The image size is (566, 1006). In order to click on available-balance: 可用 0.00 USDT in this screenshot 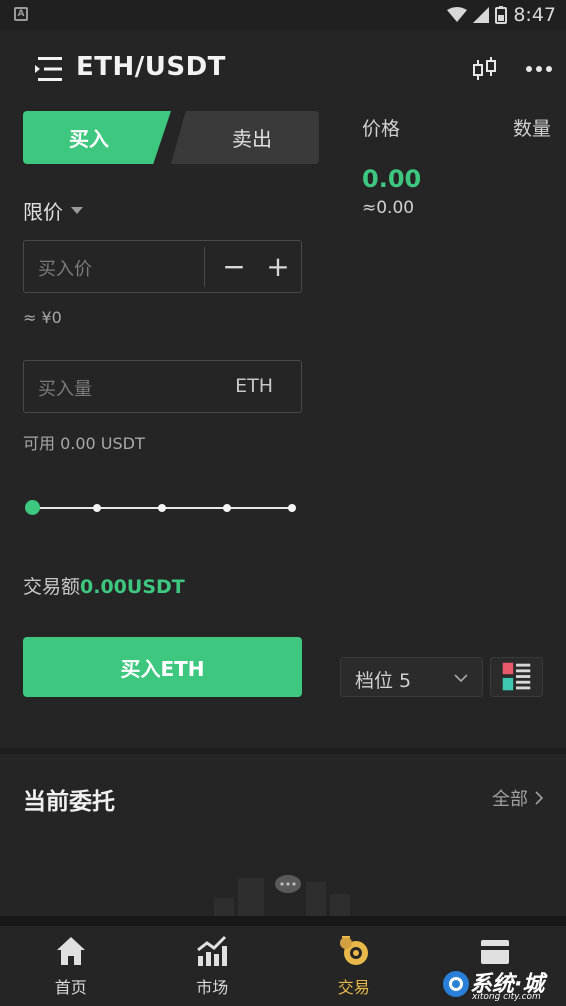, I will do `click(84, 443)`.